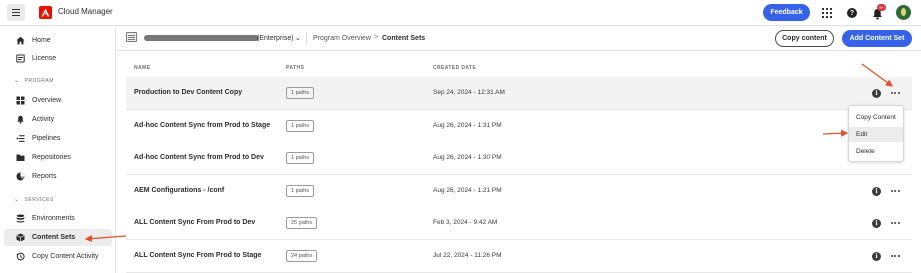 The image size is (921, 273). Describe the element at coordinates (465, 222) in the screenshot. I see `created-date: Feb 3, 2024 - 9:42 AM` at that location.